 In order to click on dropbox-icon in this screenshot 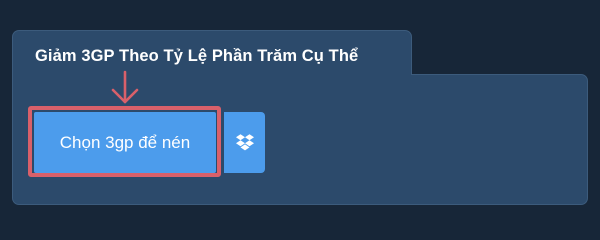, I will do `click(244, 142)`.